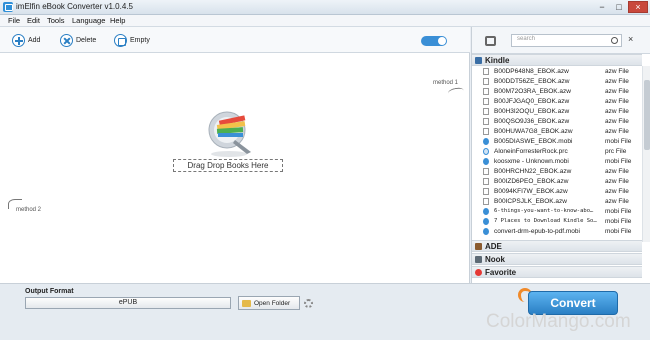 This screenshot has height=340, width=650. I want to click on list-item: B00DP648N8_EBOK.azw azw File, so click(562, 72).